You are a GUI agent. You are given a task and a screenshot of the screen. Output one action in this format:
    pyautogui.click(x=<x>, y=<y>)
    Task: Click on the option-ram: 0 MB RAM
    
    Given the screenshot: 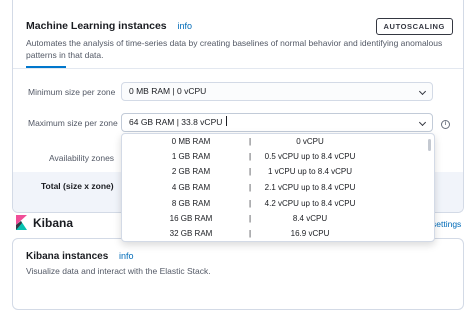 What is the action you would take?
    pyautogui.click(x=191, y=141)
    